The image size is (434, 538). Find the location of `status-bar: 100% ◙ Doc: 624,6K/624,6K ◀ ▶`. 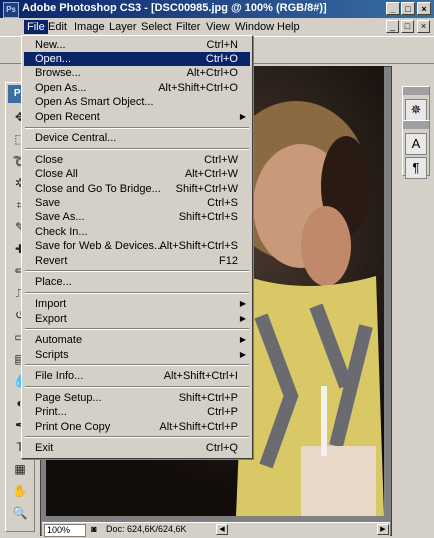

status-bar: 100% ◙ Doc: 624,6K/624,6K ◀ ▶ is located at coordinates (216, 529).